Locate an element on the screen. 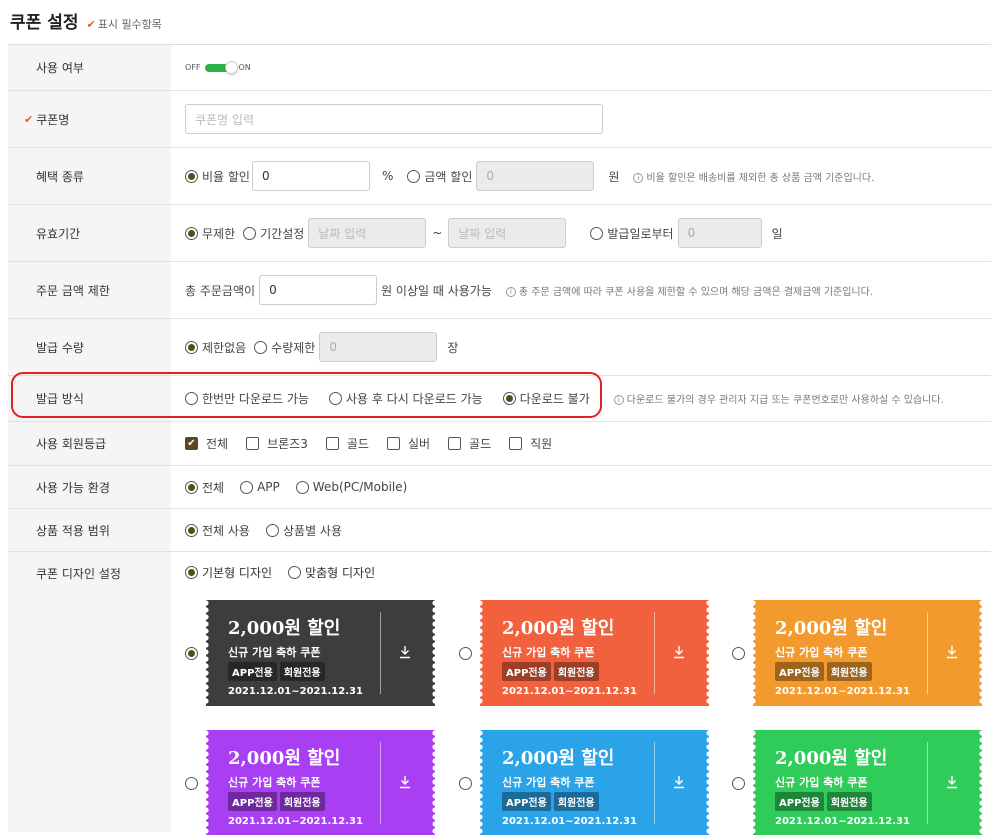  radio-unlimited-qty-label: 제한없음 is located at coordinates (224, 347).